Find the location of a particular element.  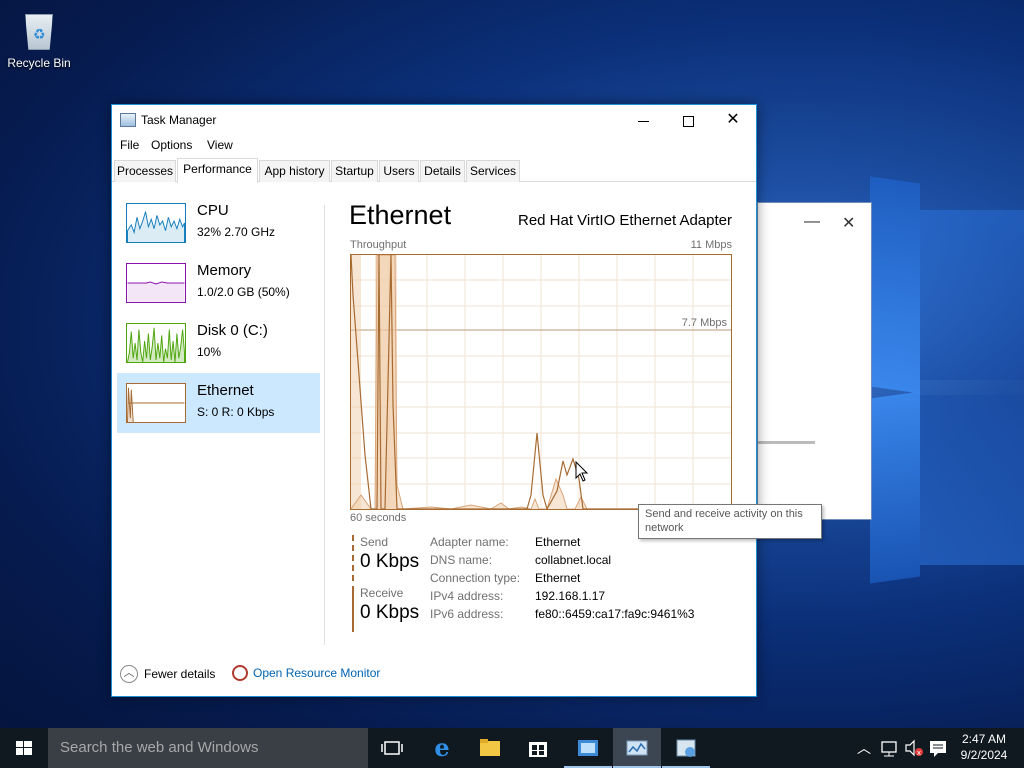

window-title: Task Manager is located at coordinates (179, 120).